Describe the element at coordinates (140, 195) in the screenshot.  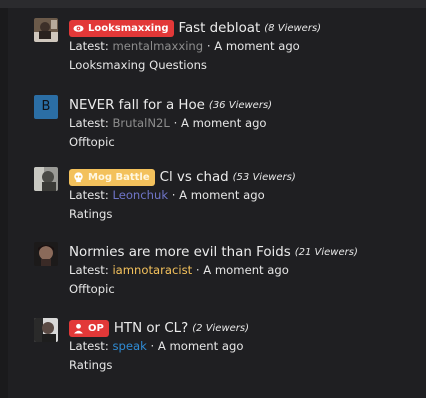
I see `latest-username: Leonchuk` at that location.